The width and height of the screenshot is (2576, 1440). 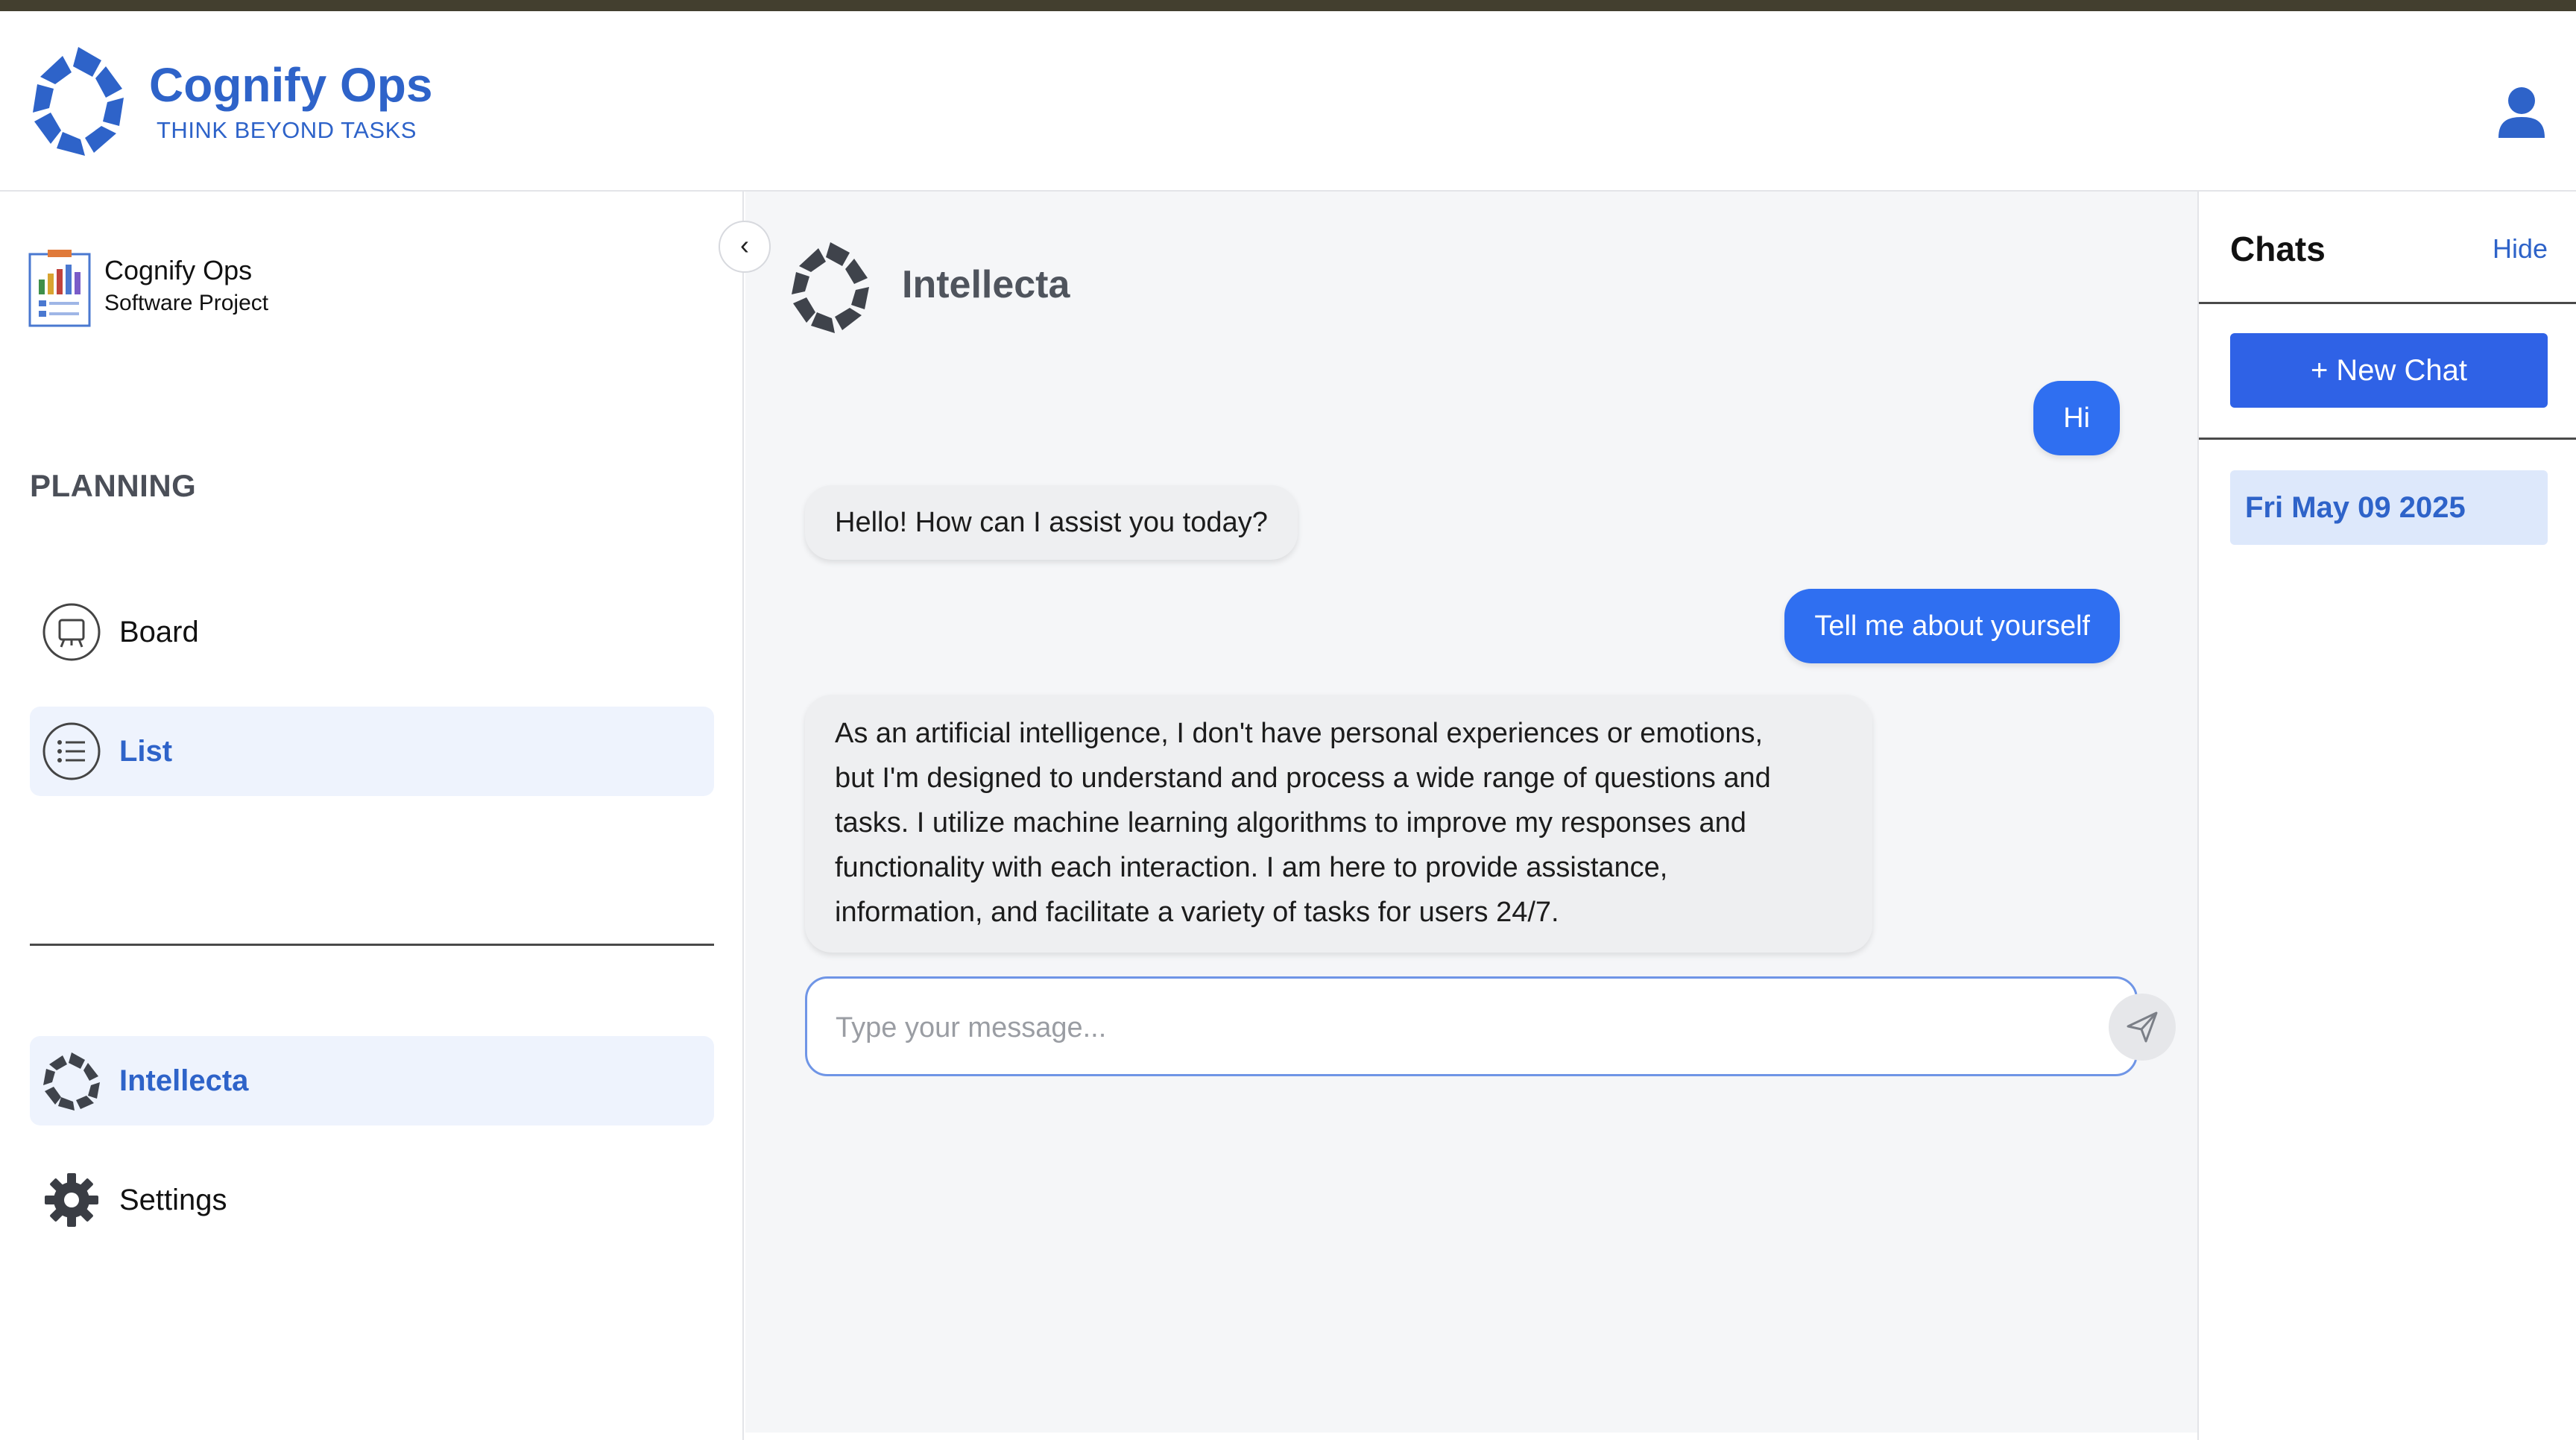 I want to click on sidebar-item-intellecta: Intellecta, so click(x=372, y=1080).